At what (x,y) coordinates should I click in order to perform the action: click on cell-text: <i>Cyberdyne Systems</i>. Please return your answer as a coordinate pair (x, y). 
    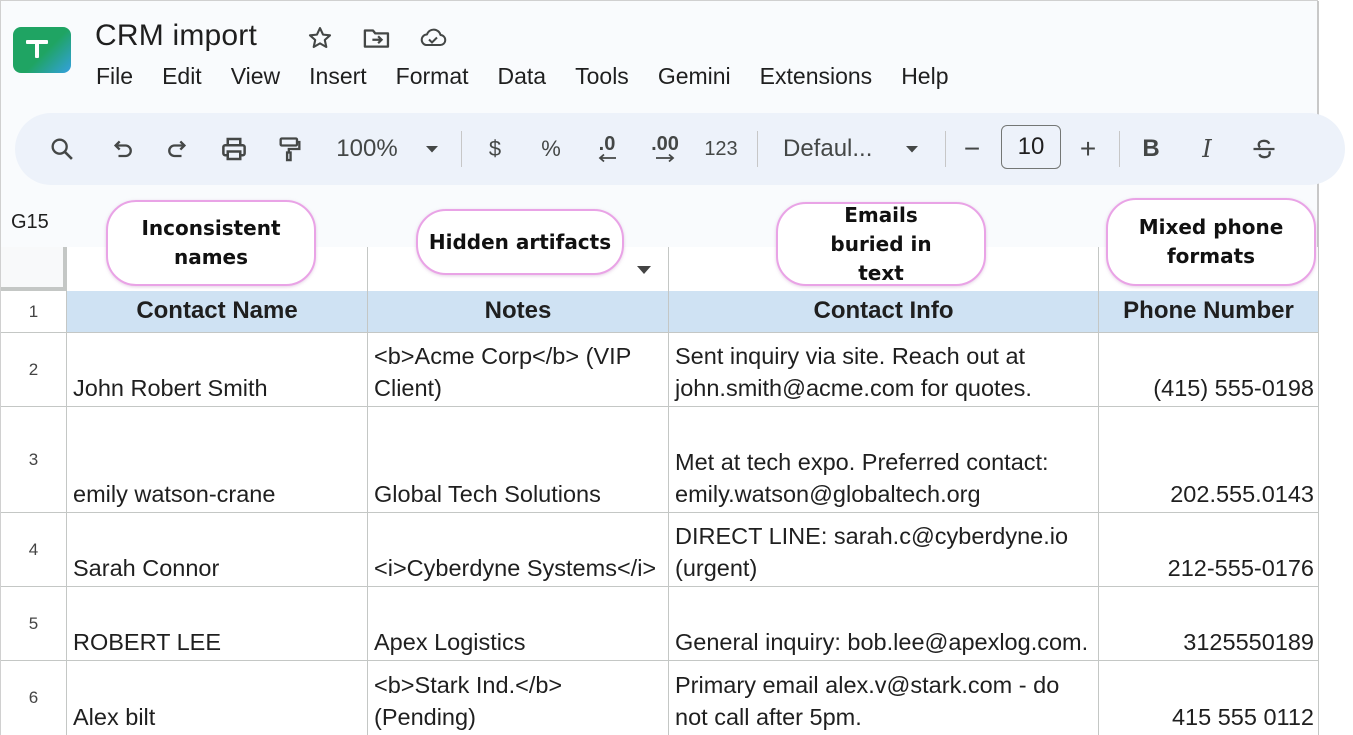
    Looking at the image, I should click on (515, 568).